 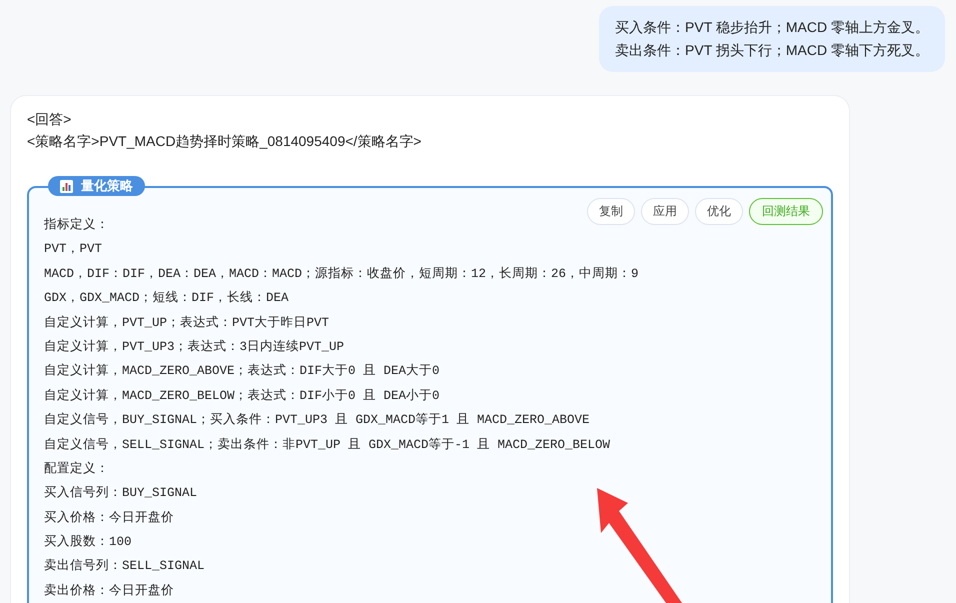 What do you see at coordinates (107, 186) in the screenshot?
I see `badge-label: 量化策略` at bounding box center [107, 186].